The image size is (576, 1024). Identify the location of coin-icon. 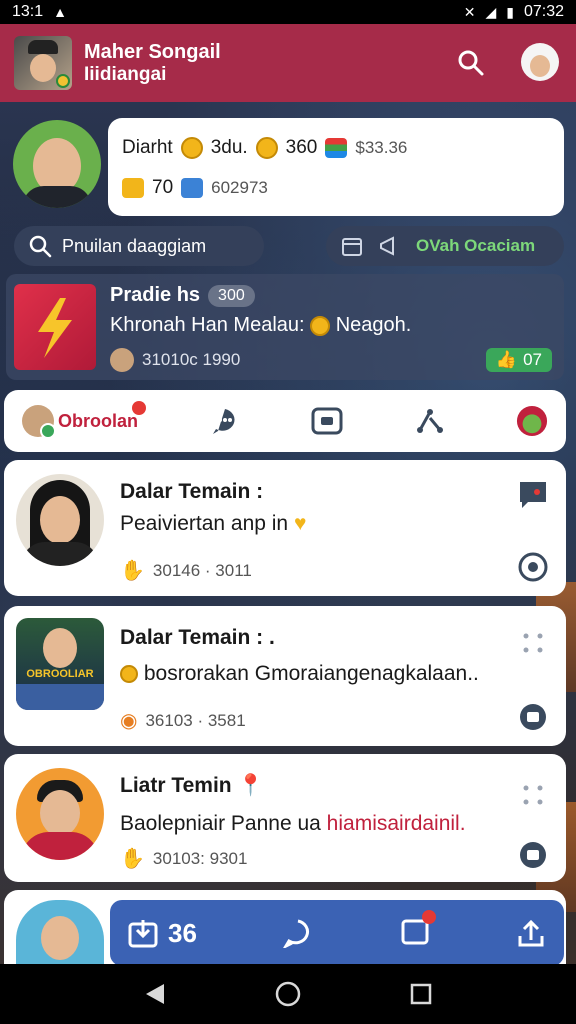
(191, 148).